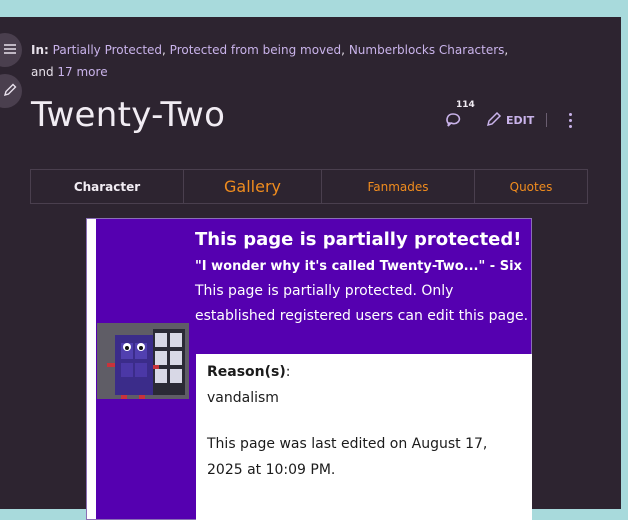 The width and height of the screenshot is (628, 520). Describe the element at coordinates (40, 50) in the screenshot. I see `categories-label: In:` at that location.